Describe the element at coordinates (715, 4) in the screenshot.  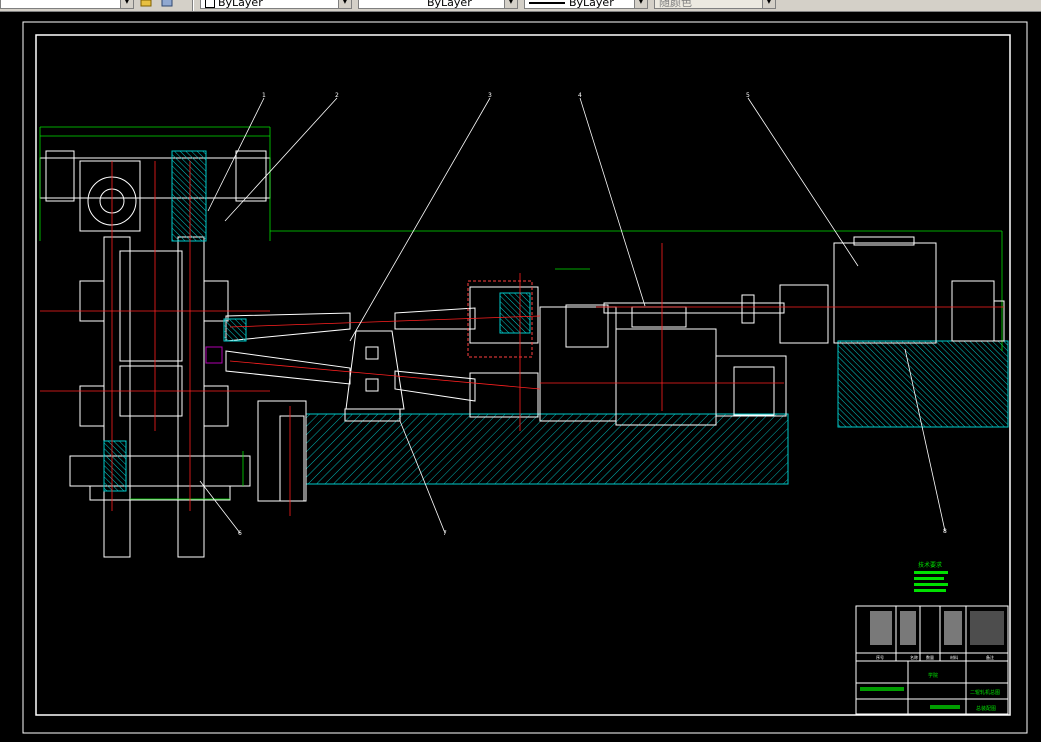
I see `plotstyle-control: 随颜色 ▼` at that location.